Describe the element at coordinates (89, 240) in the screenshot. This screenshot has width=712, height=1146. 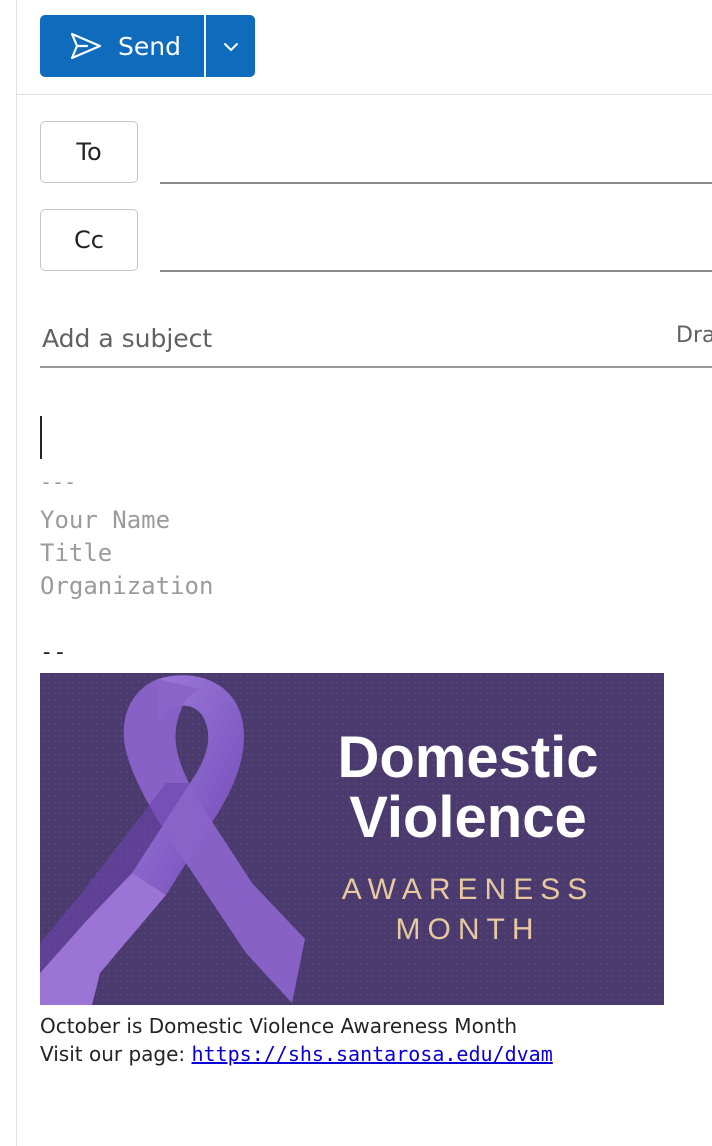
I see `cc-button: Cc` at that location.